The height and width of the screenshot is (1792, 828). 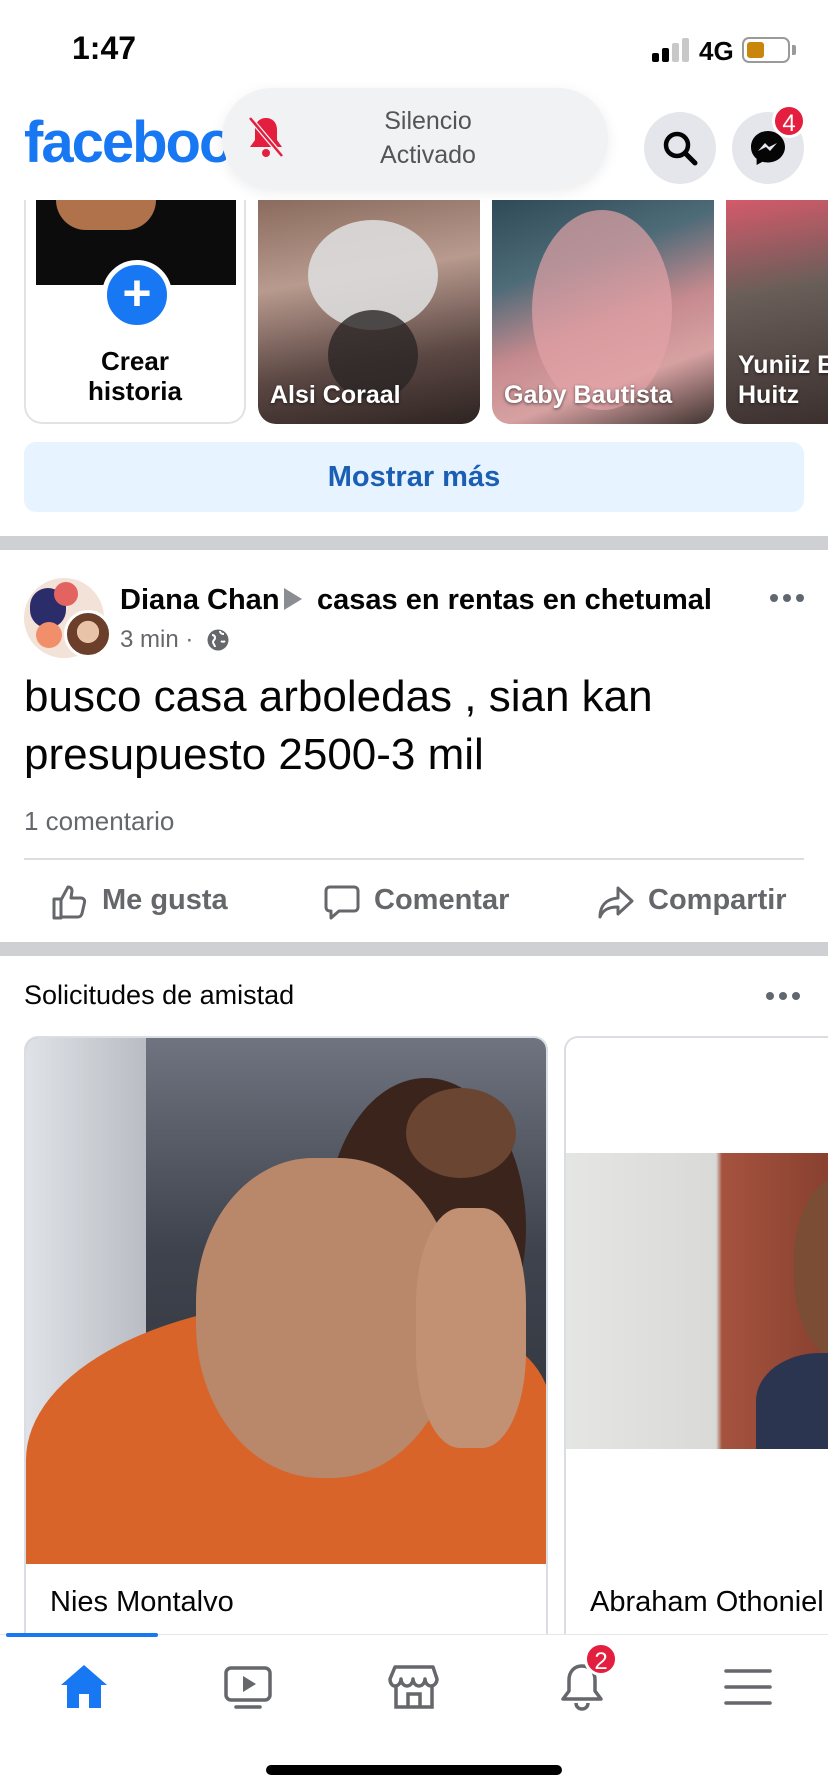 I want to click on friend-photo, so click(x=697, y=1301).